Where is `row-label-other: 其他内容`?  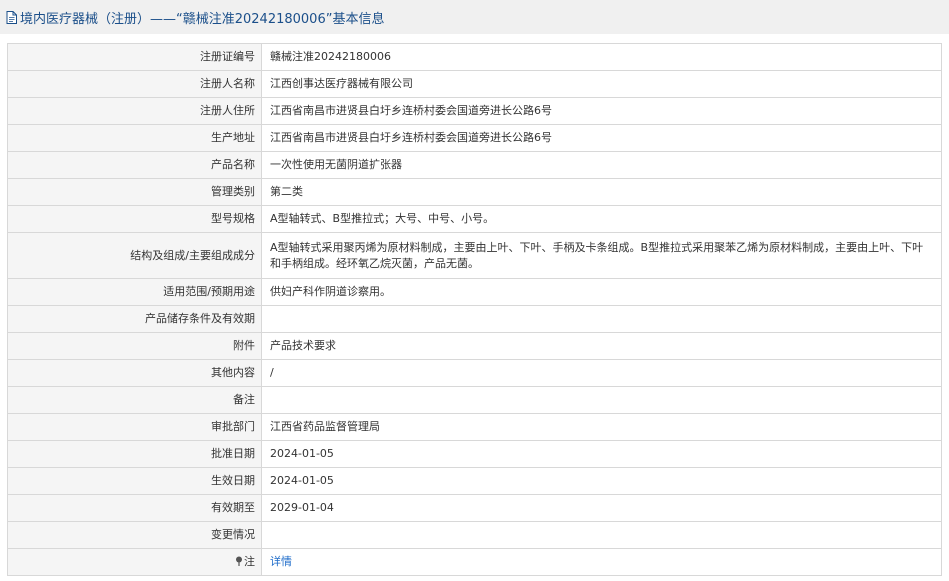 row-label-other: 其他内容 is located at coordinates (134, 373).